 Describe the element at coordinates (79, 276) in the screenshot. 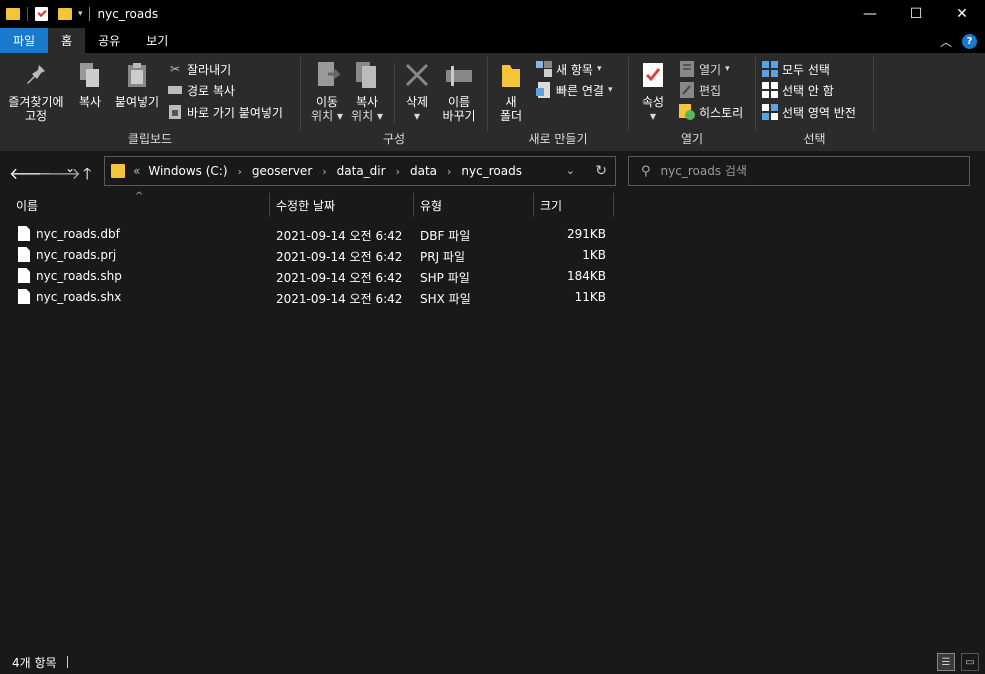

I see `file-name: nyc_roads.shp` at that location.